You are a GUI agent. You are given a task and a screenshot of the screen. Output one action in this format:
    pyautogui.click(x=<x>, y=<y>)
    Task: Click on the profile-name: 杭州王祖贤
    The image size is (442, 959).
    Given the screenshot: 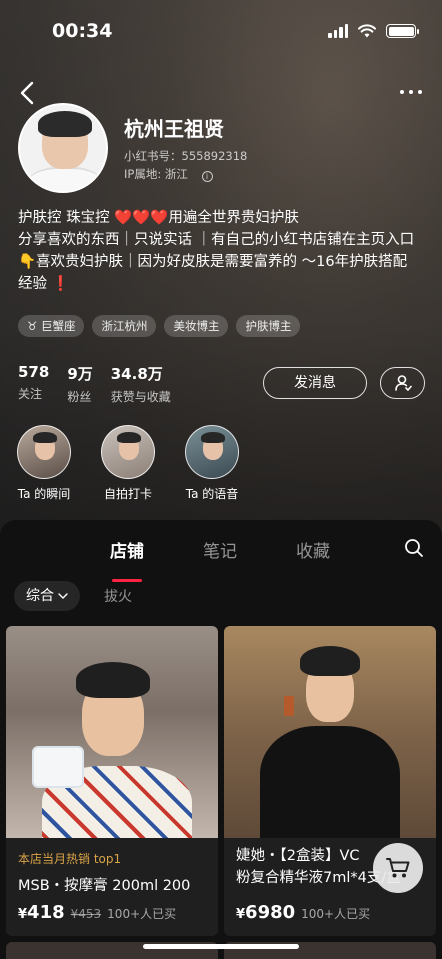 What is the action you would take?
    pyautogui.click(x=174, y=129)
    